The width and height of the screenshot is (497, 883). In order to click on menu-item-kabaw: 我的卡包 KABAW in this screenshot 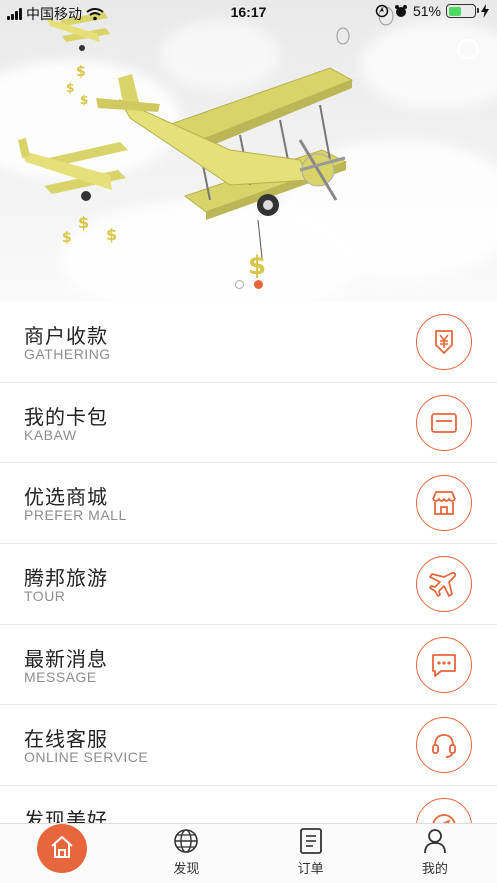, I will do `click(248, 423)`.